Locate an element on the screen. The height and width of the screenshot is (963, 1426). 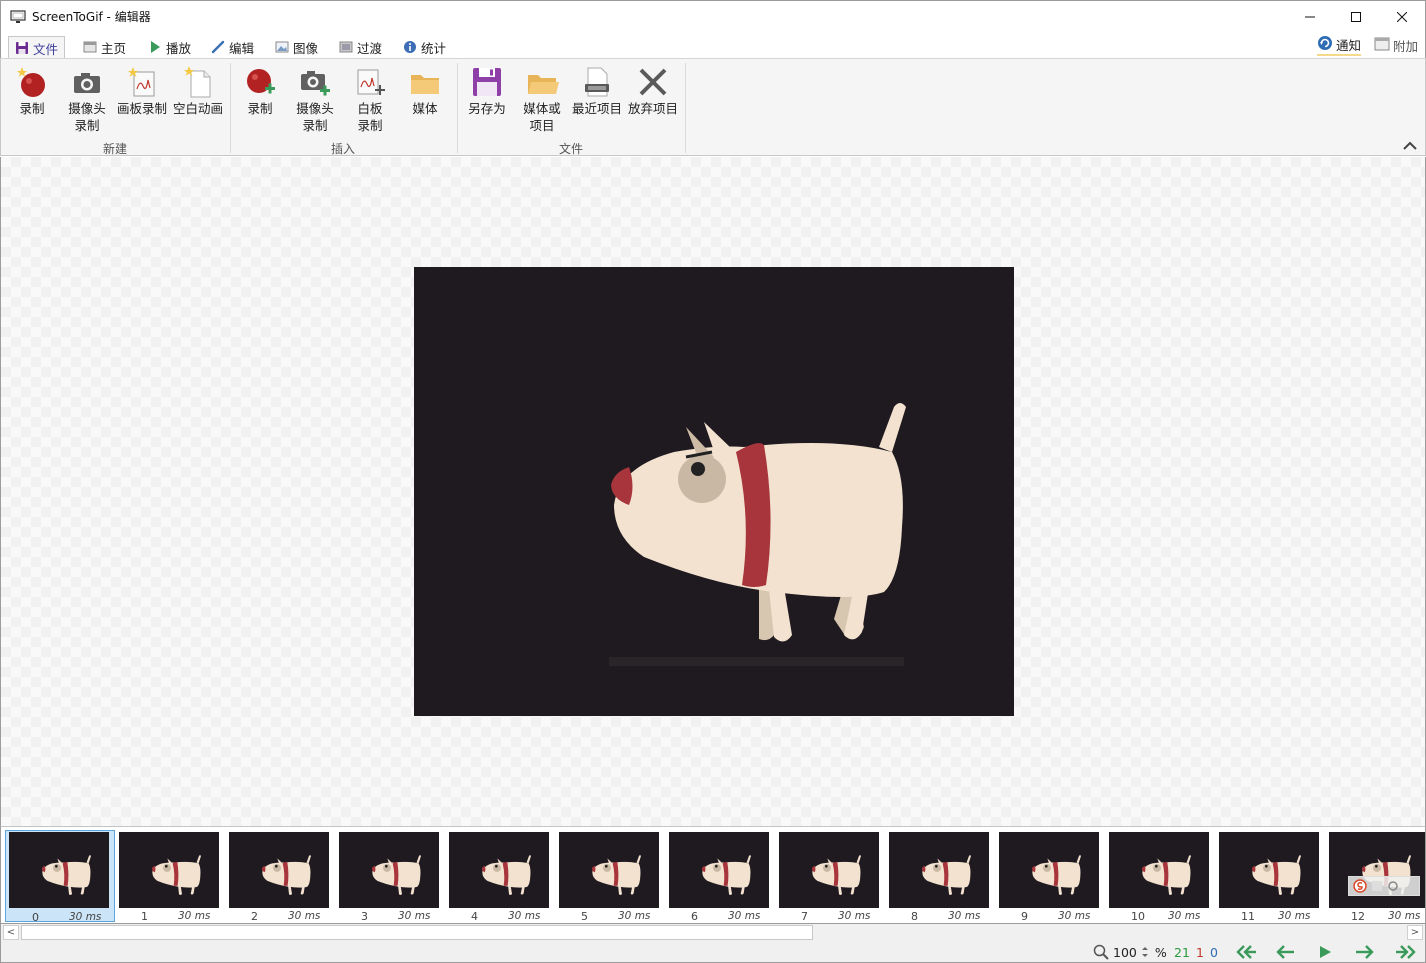
insert-webcam-recording-button: 摄像头 录制 is located at coordinates (315, 99).